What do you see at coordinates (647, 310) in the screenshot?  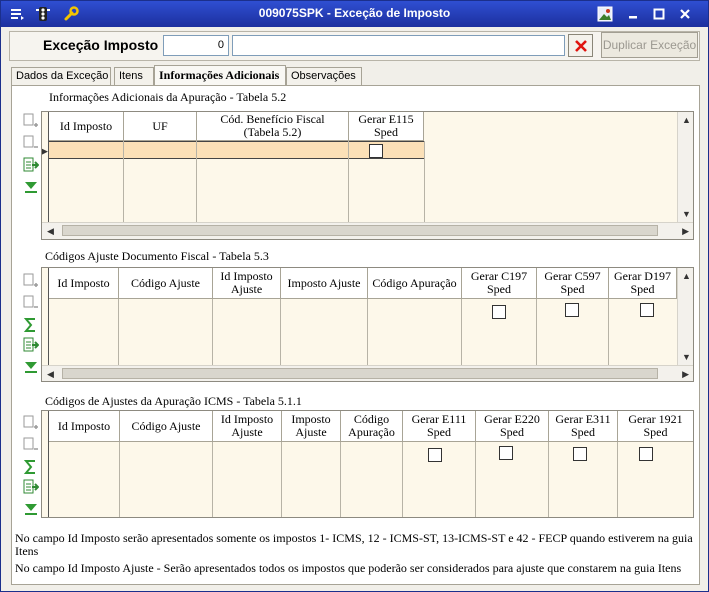 I see `gerar-d197-checkbox` at bounding box center [647, 310].